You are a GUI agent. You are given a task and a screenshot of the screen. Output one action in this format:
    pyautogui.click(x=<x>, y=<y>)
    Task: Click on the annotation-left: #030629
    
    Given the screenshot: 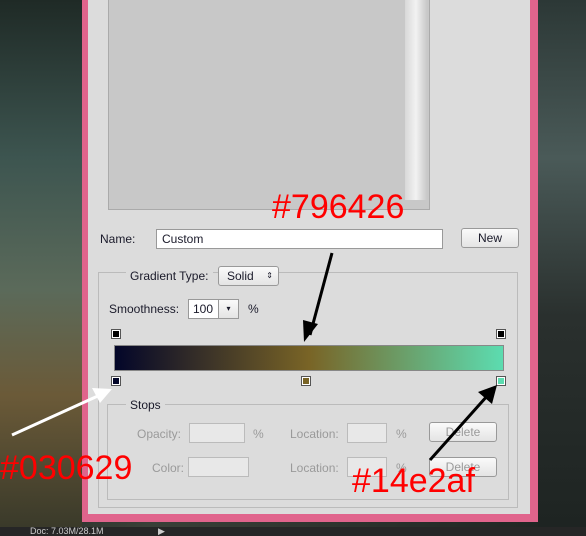 What is the action you would take?
    pyautogui.click(x=66, y=468)
    